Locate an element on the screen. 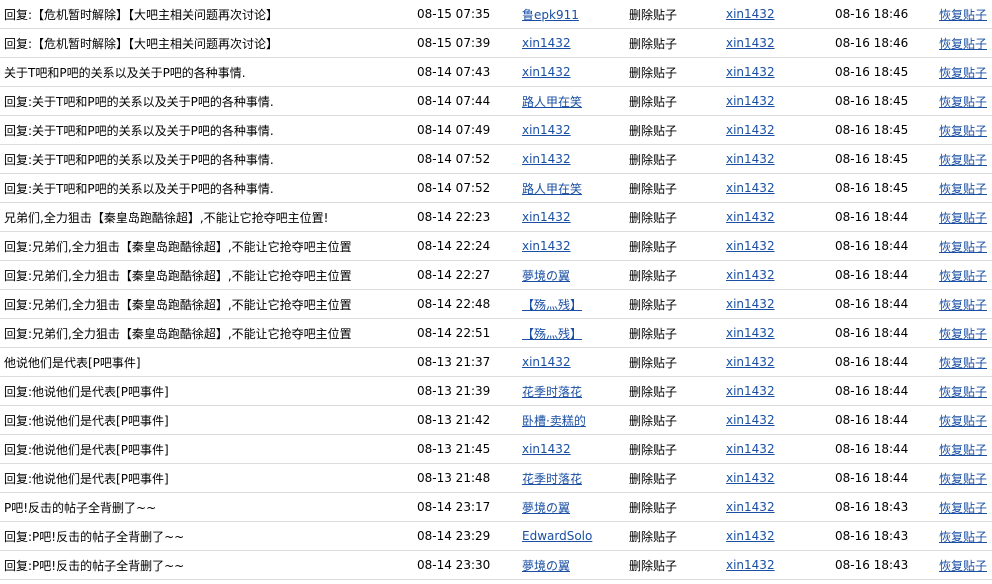 Image resolution: width=992 pixels, height=584 pixels. author-link: EdwardSolo is located at coordinates (557, 536).